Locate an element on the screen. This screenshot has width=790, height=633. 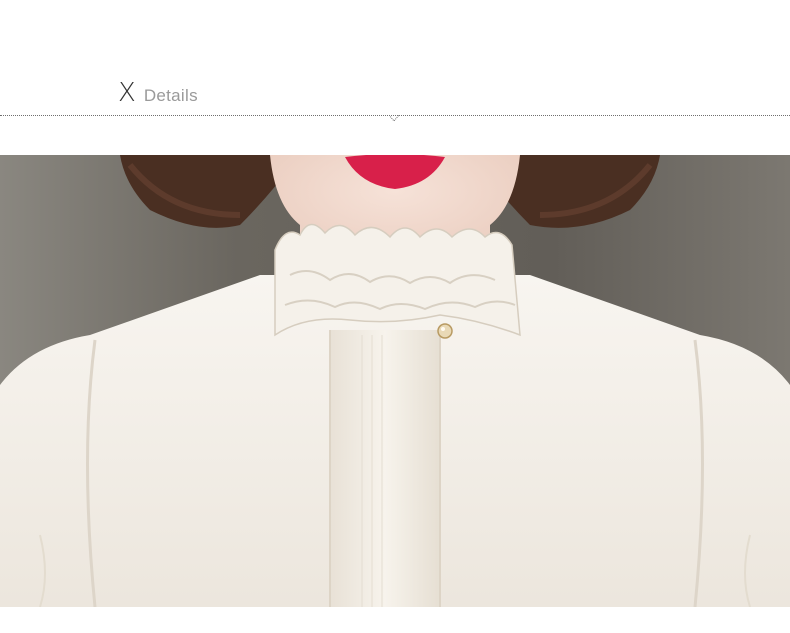
section-title: X Details is located at coordinates (158, 93).